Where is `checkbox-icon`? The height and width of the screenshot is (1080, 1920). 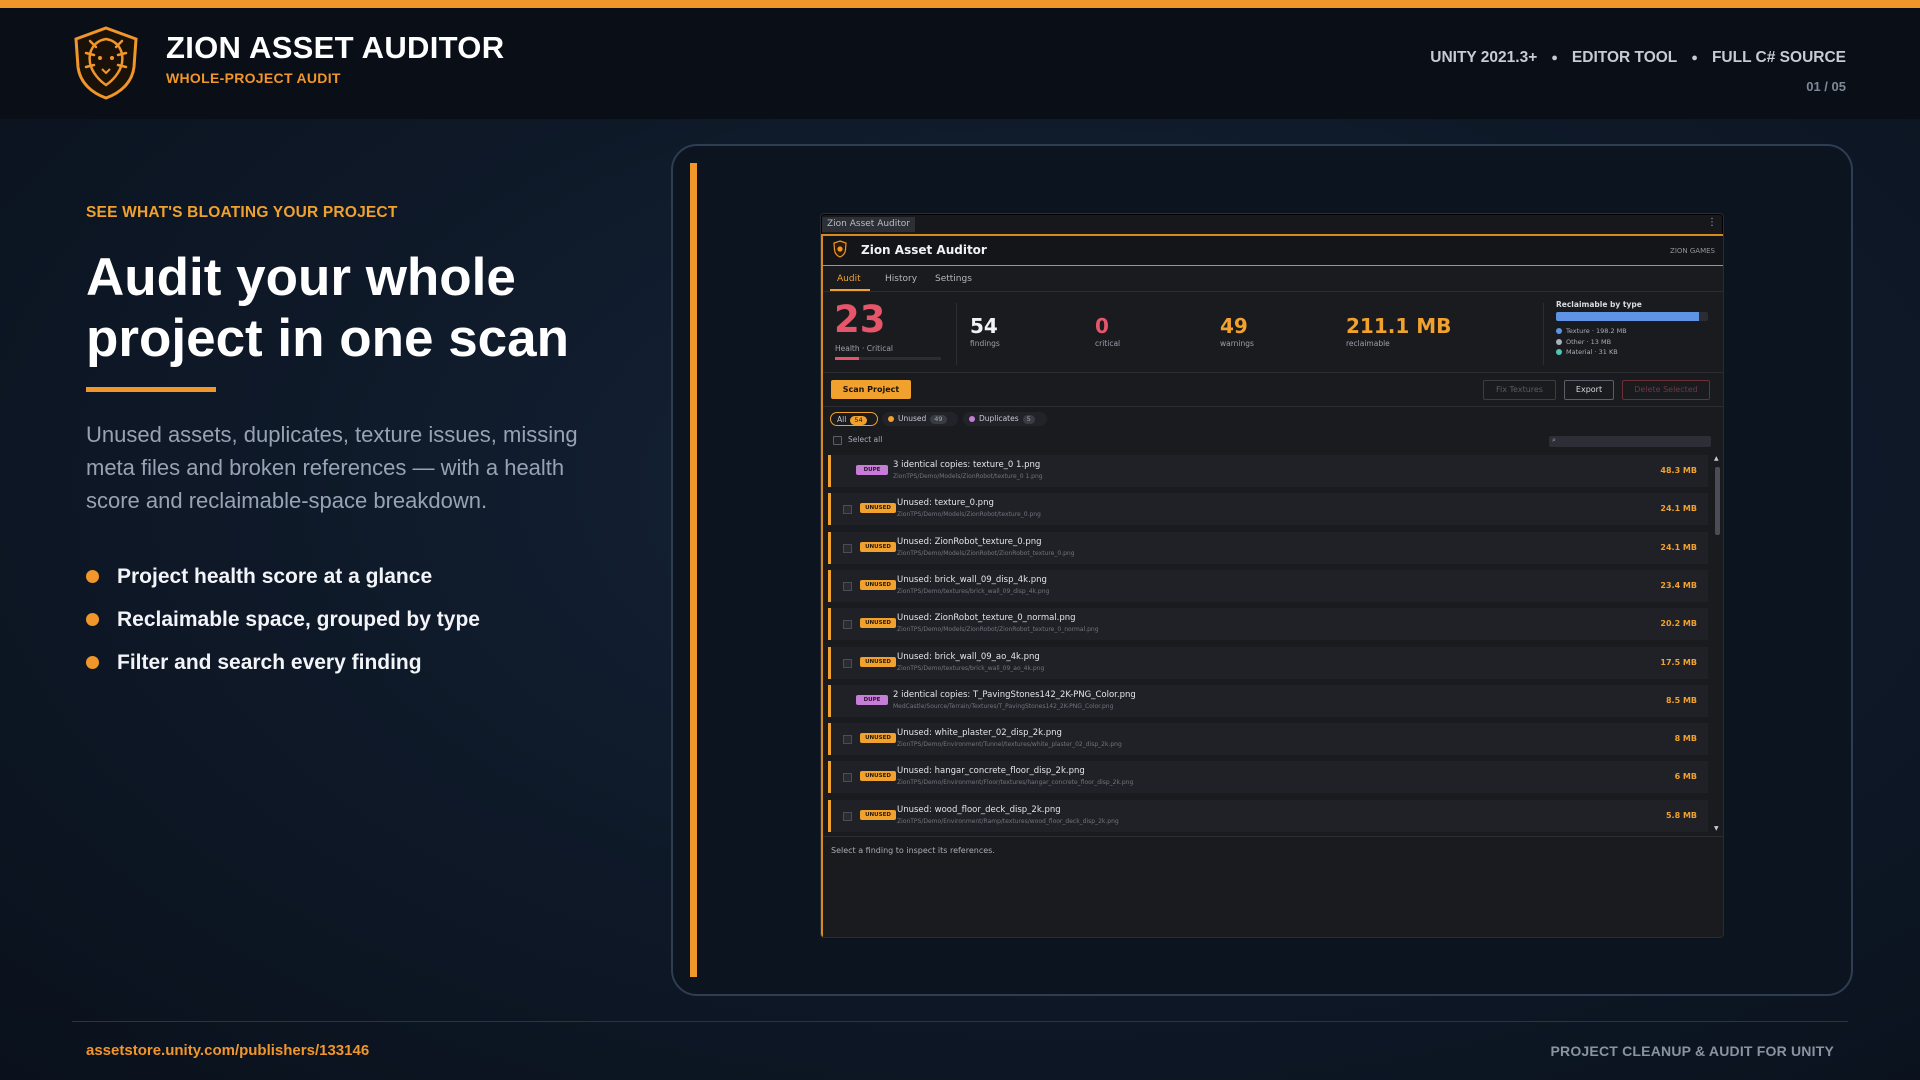 checkbox-icon is located at coordinates (837, 440).